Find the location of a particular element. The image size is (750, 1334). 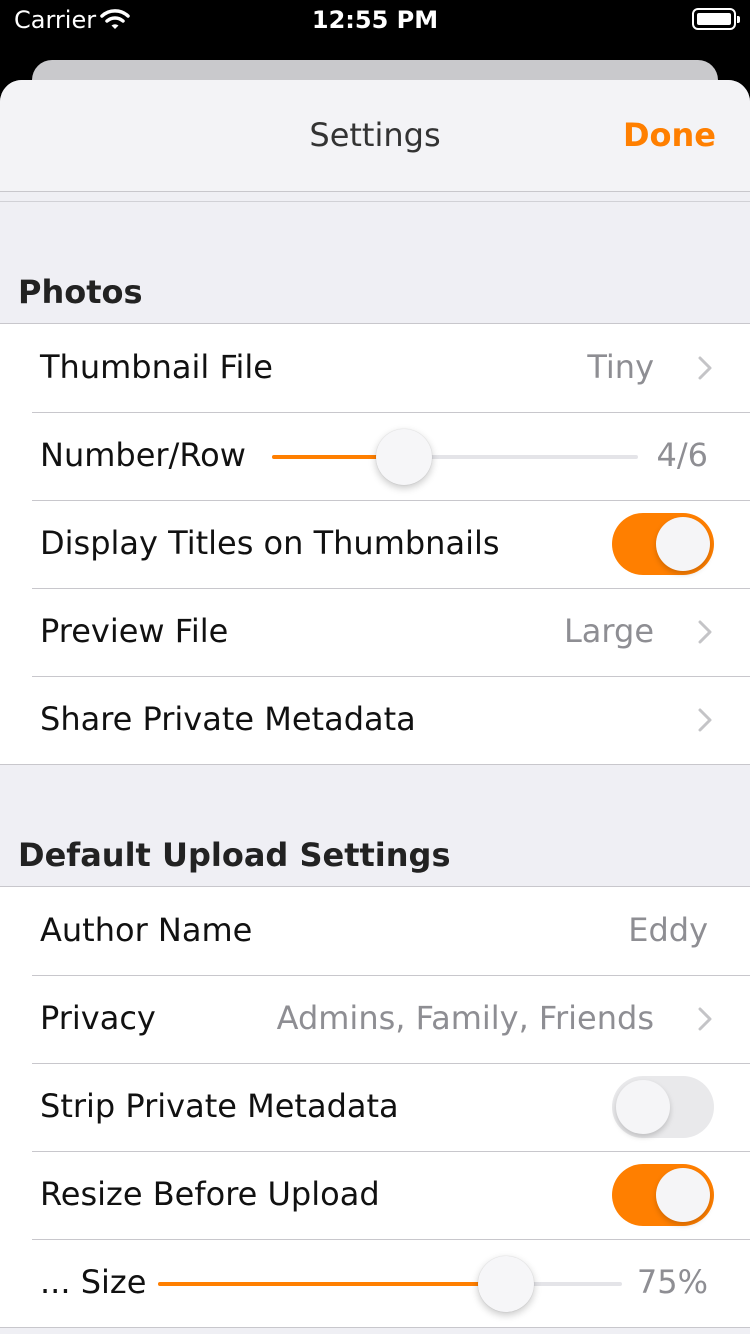

preview-file-row: Preview File Large is located at coordinates (375, 632).